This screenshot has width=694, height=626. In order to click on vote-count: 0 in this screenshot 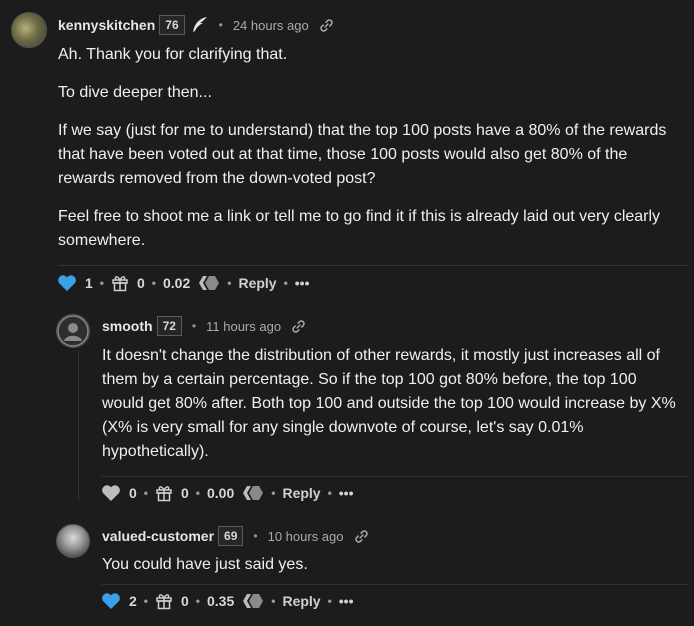, I will do `click(133, 493)`.